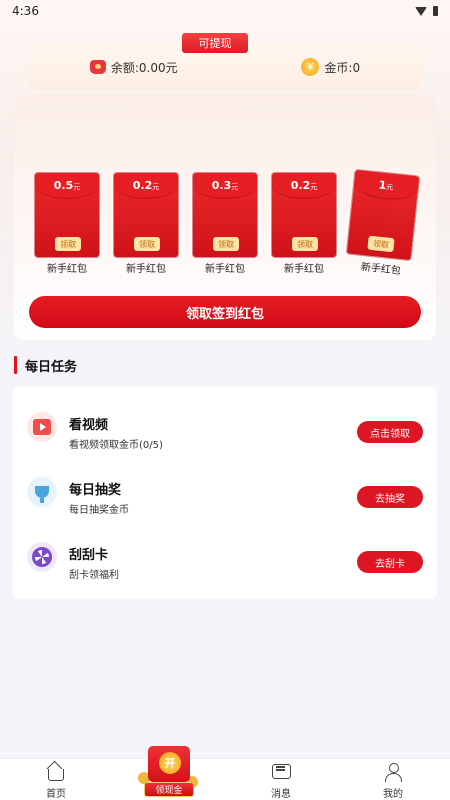 This screenshot has height=800, width=450. What do you see at coordinates (89, 425) in the screenshot?
I see `task-title: 看视频` at bounding box center [89, 425].